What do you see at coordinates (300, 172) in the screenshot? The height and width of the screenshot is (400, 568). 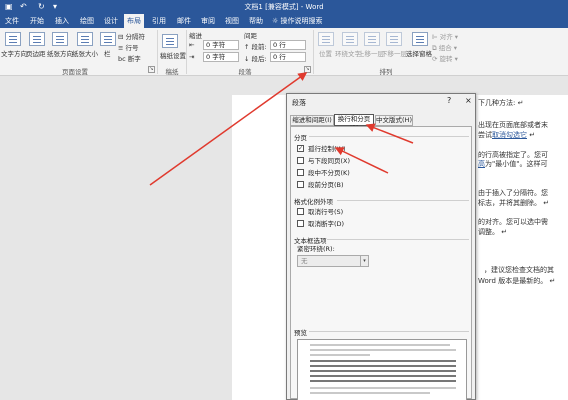 I see `keep-lines-together-checkbox` at bounding box center [300, 172].